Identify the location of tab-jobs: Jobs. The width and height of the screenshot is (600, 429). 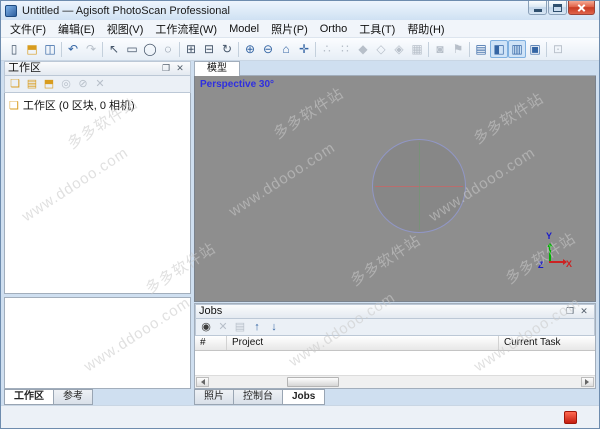
(304, 397).